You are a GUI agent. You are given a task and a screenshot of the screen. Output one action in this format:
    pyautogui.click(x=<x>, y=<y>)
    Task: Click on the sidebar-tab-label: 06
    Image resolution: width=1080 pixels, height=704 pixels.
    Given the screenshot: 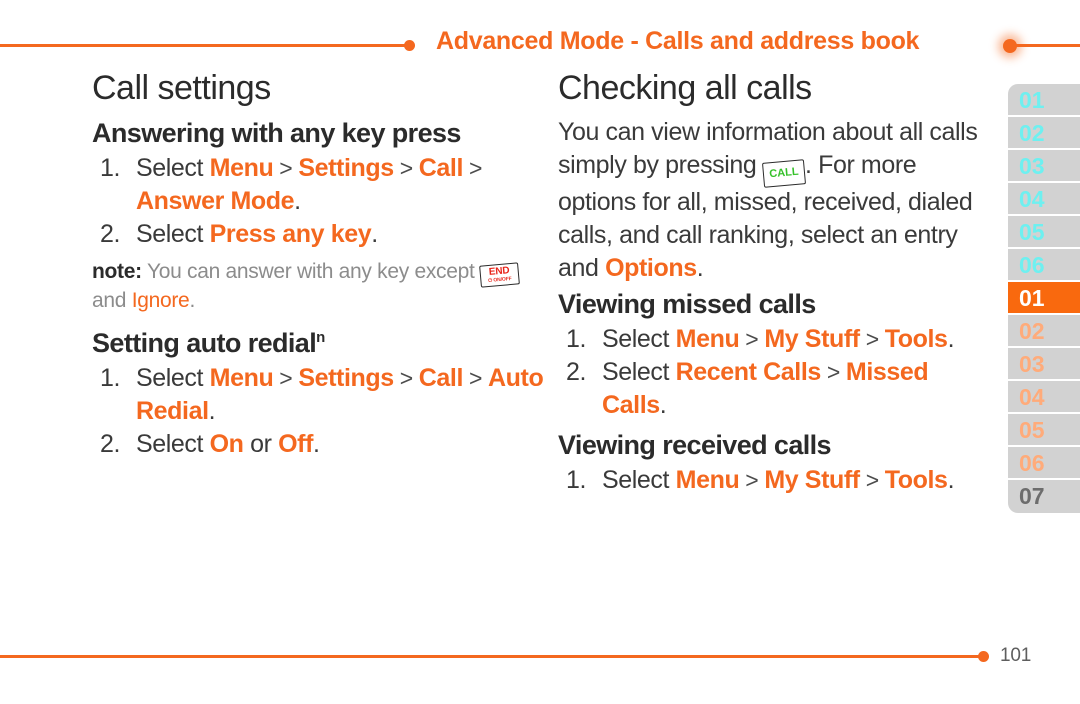 What is the action you would take?
    pyautogui.click(x=1032, y=265)
    